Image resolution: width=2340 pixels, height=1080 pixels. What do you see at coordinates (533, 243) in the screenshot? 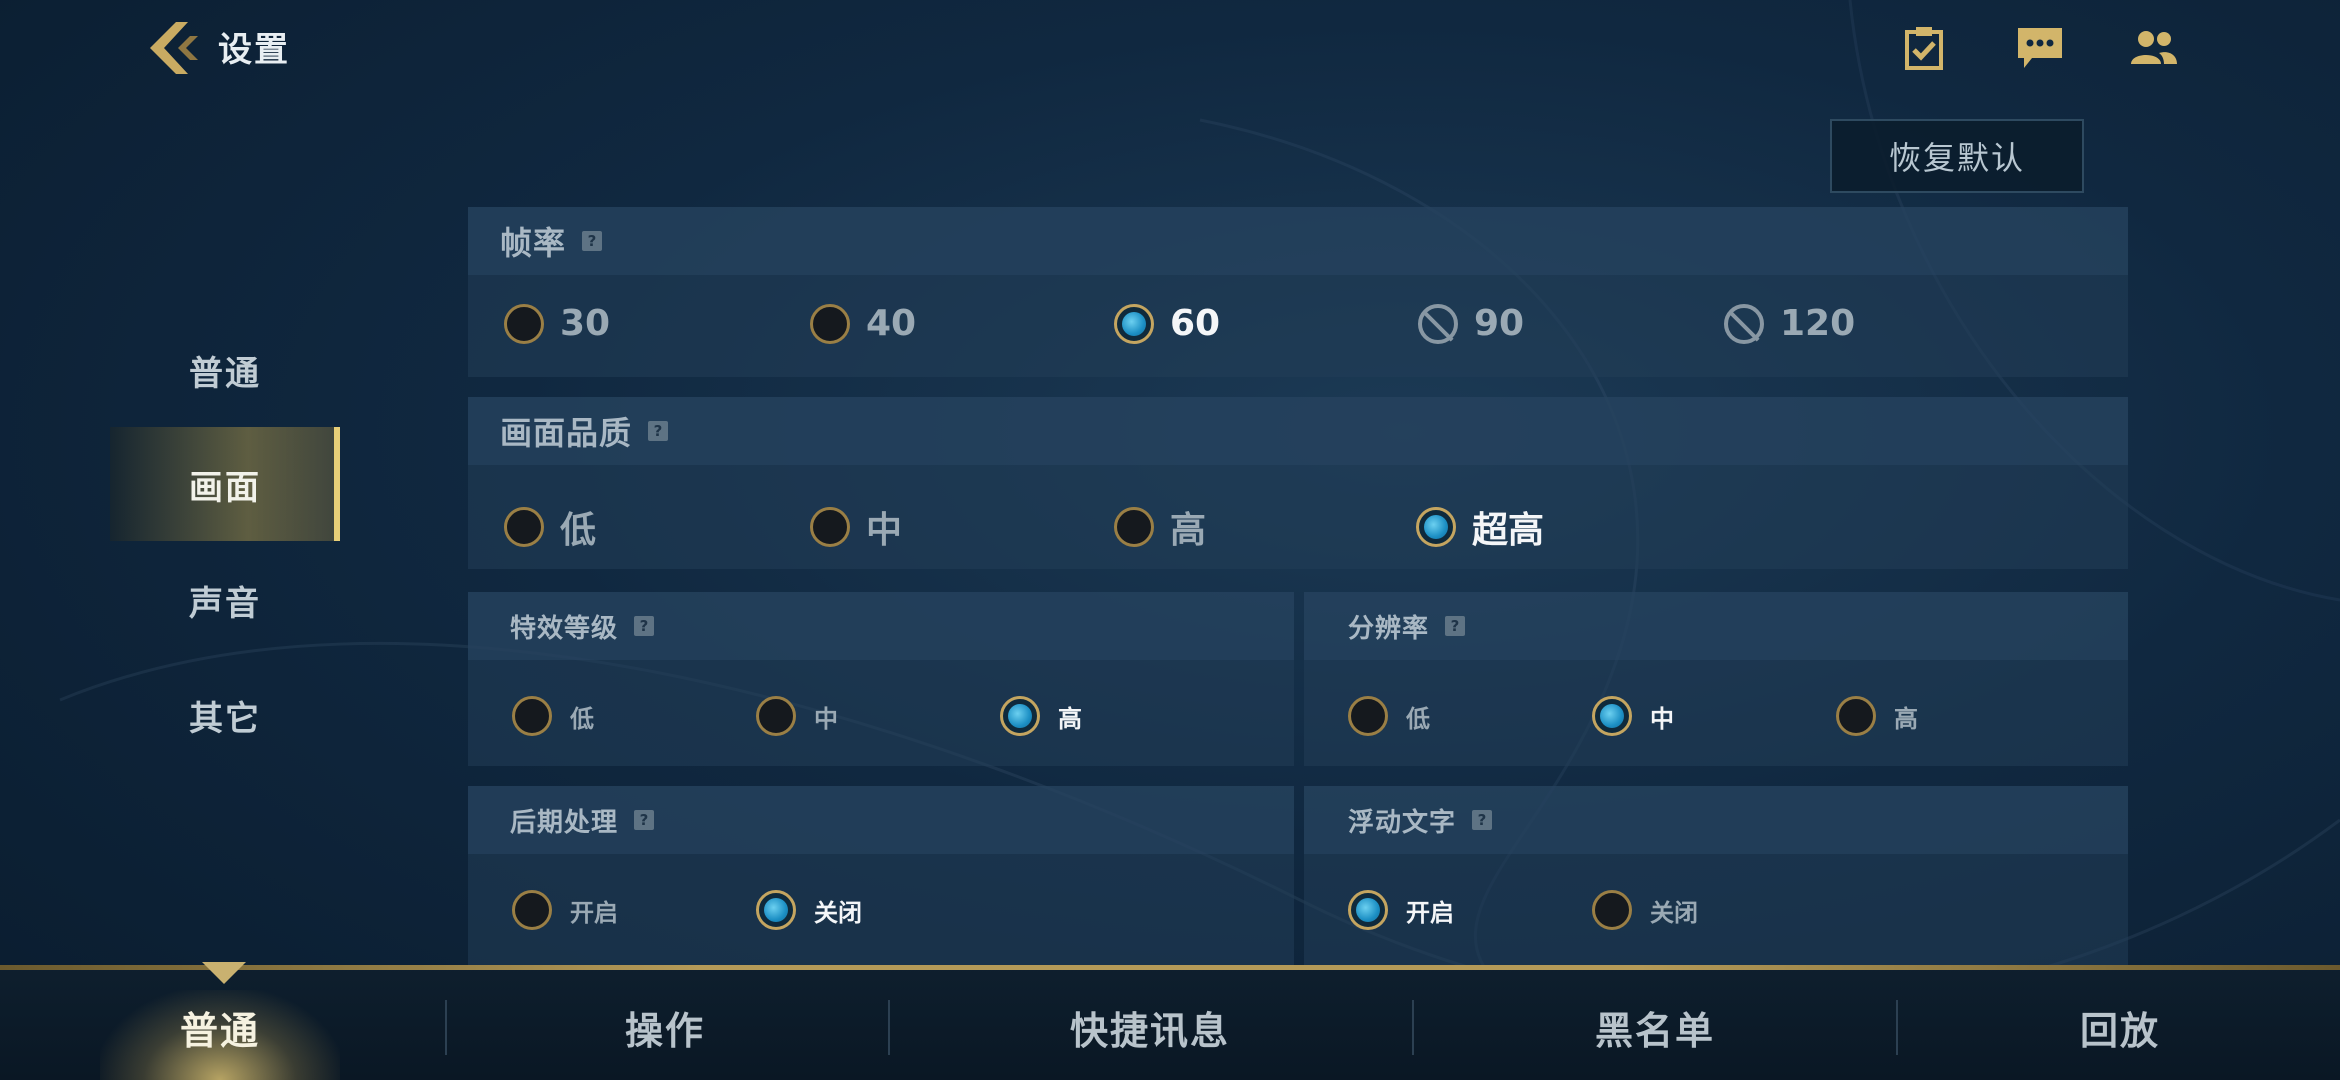
I see `frame-rate-title: 帧率` at bounding box center [533, 243].